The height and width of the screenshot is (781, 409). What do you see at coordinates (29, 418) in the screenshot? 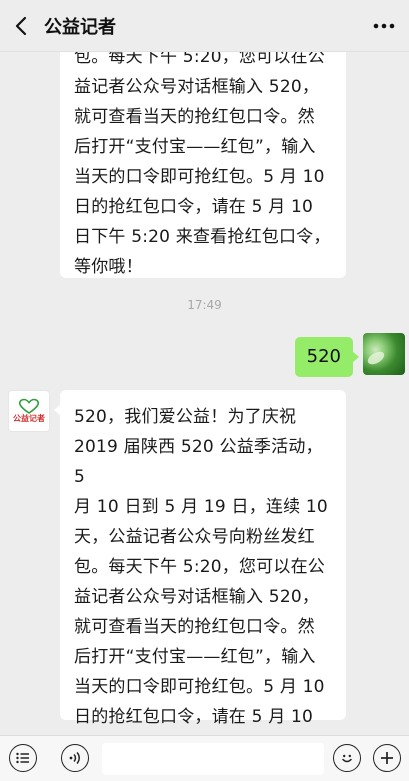
I see `avatar-logo-text: 公益记者` at bounding box center [29, 418].